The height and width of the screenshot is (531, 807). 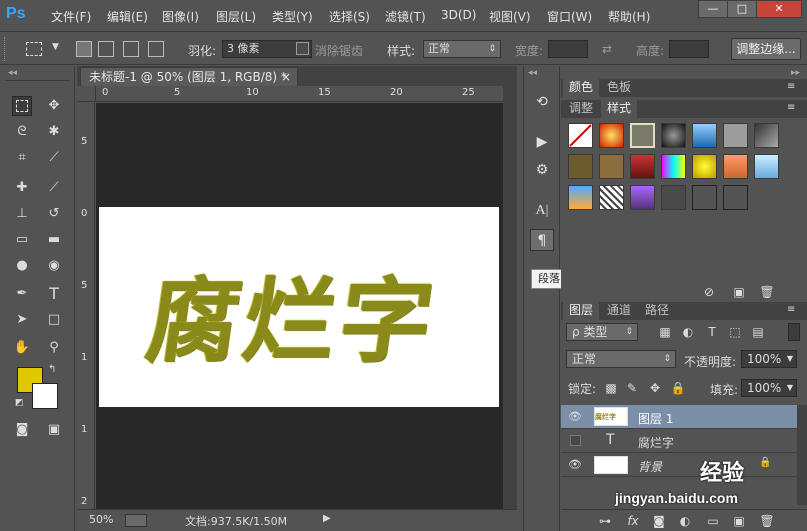 I want to click on close-tab-icon: ×, so click(x=286, y=77).